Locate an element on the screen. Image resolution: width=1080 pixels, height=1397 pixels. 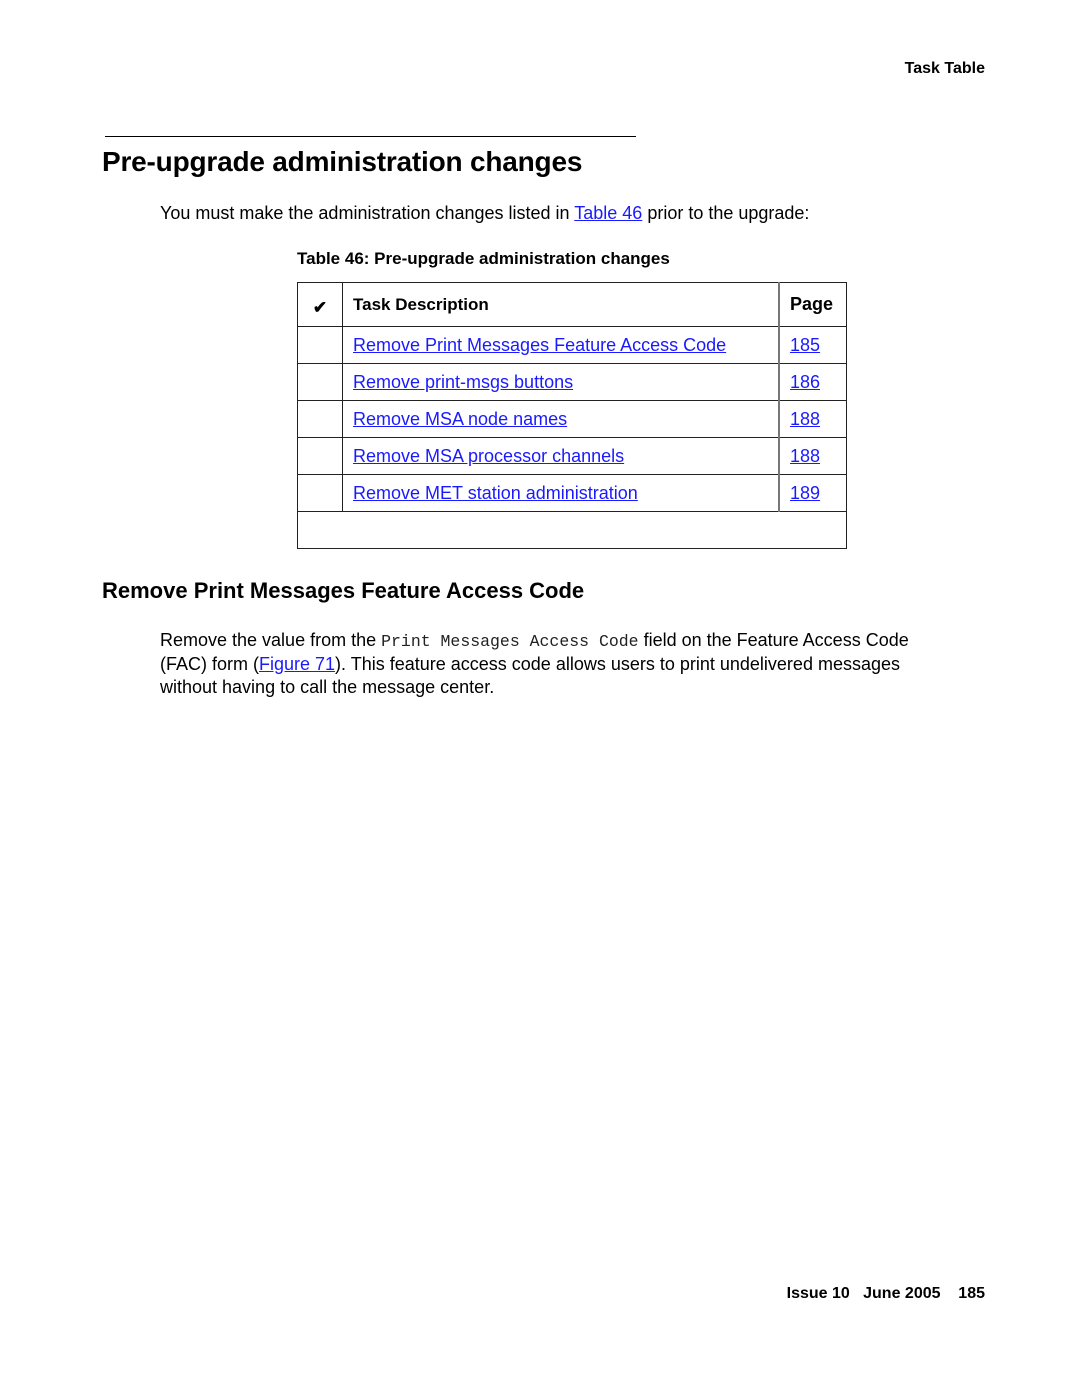
empty-cell is located at coordinates (572, 530).